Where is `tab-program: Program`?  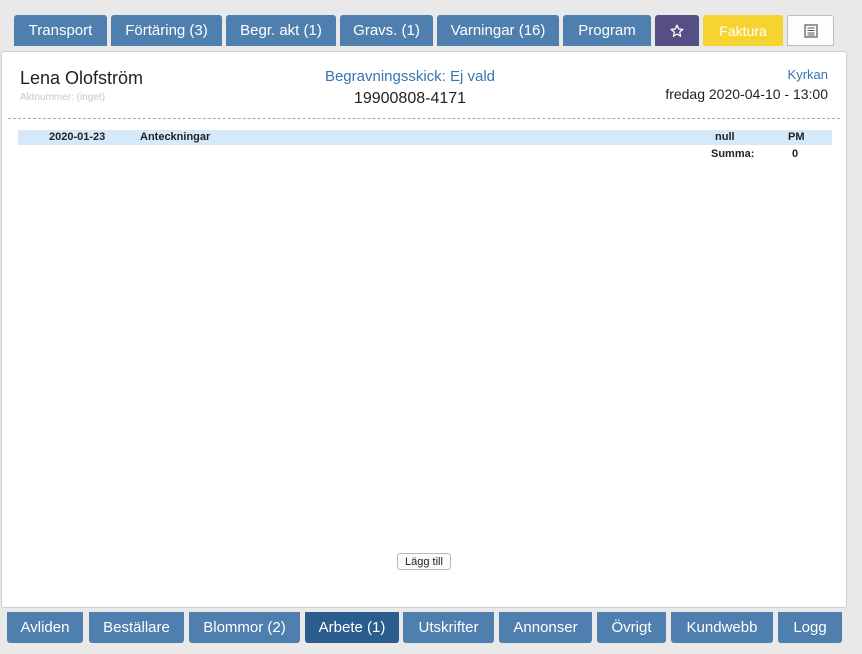 tab-program: Program is located at coordinates (607, 30).